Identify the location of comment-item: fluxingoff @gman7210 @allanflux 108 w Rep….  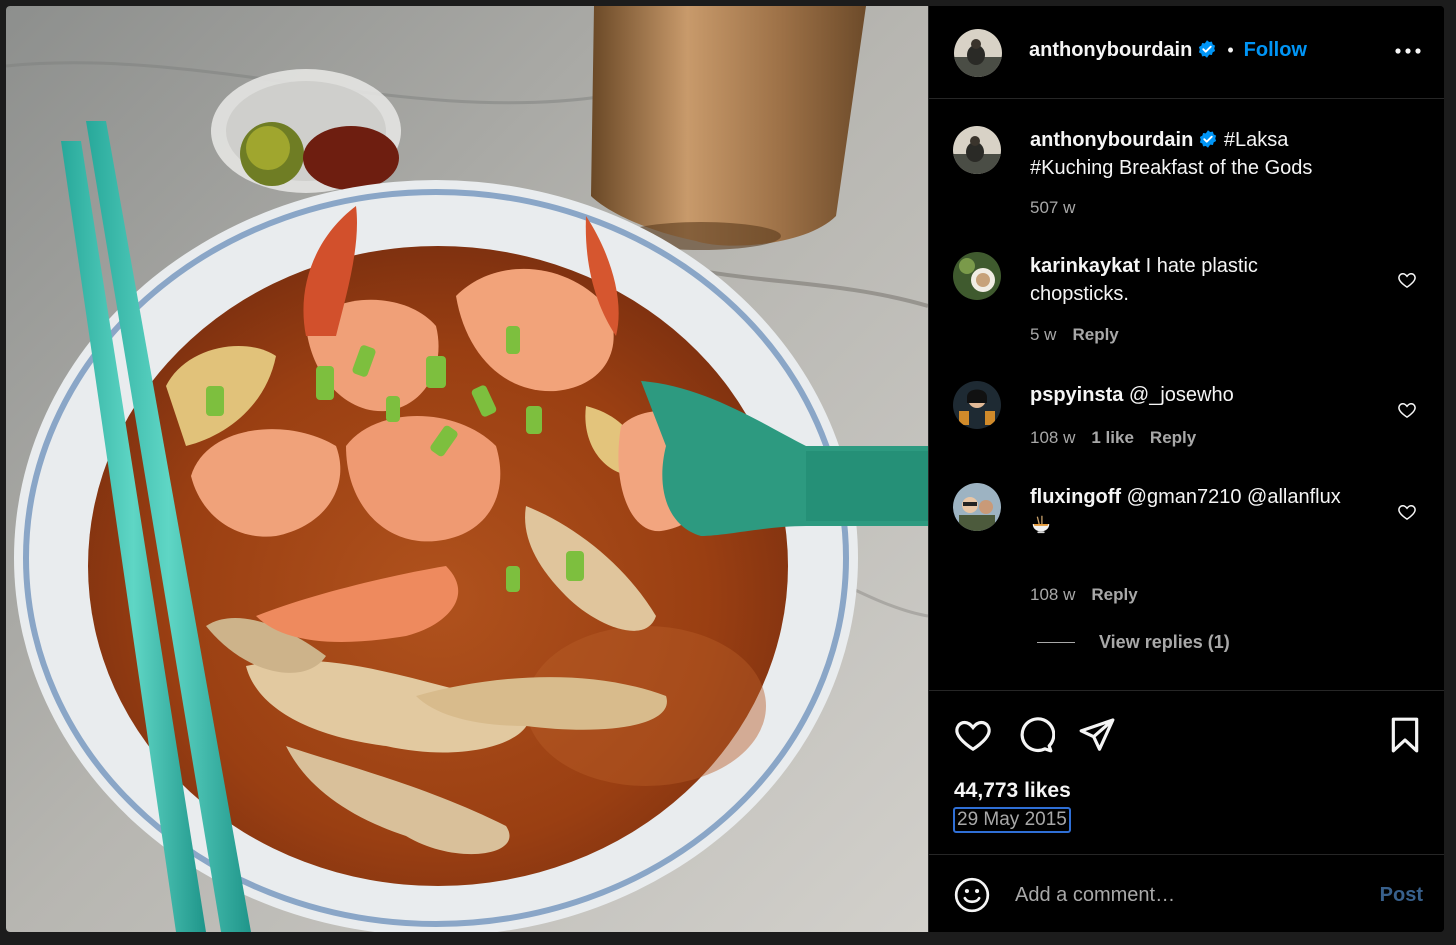
(1188, 553).